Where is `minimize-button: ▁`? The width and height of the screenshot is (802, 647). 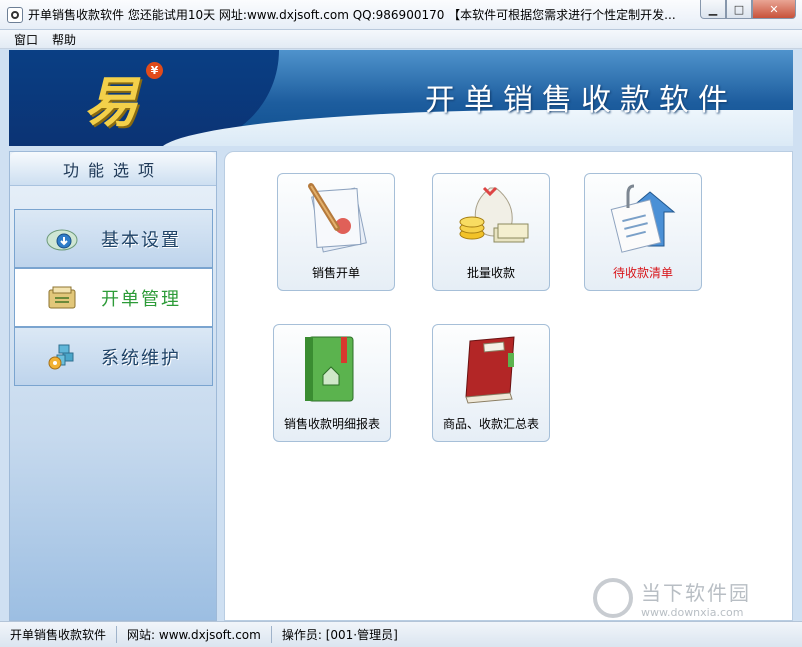
minimize-button: ▁ is located at coordinates (713, 9).